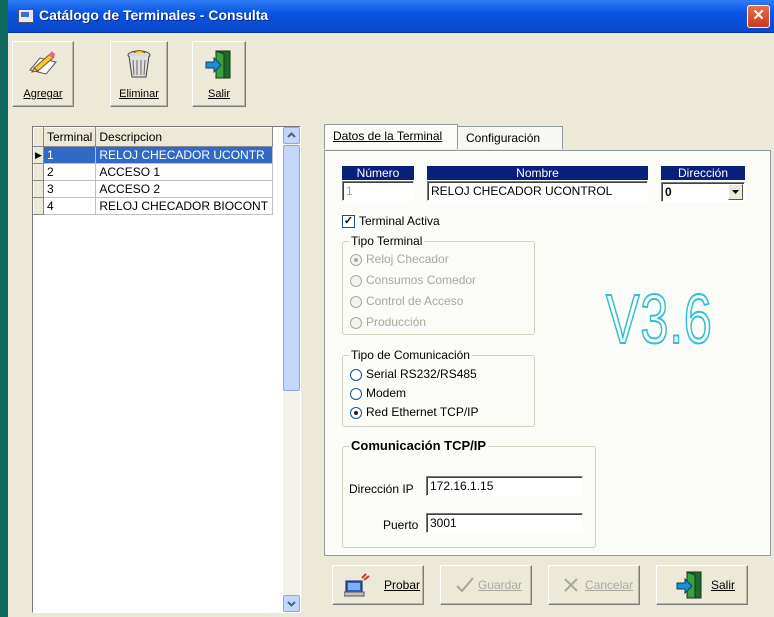 Image resolution: width=774 pixels, height=617 pixels. I want to click on terminal-activa-label: Terminal Activa, so click(399, 221).